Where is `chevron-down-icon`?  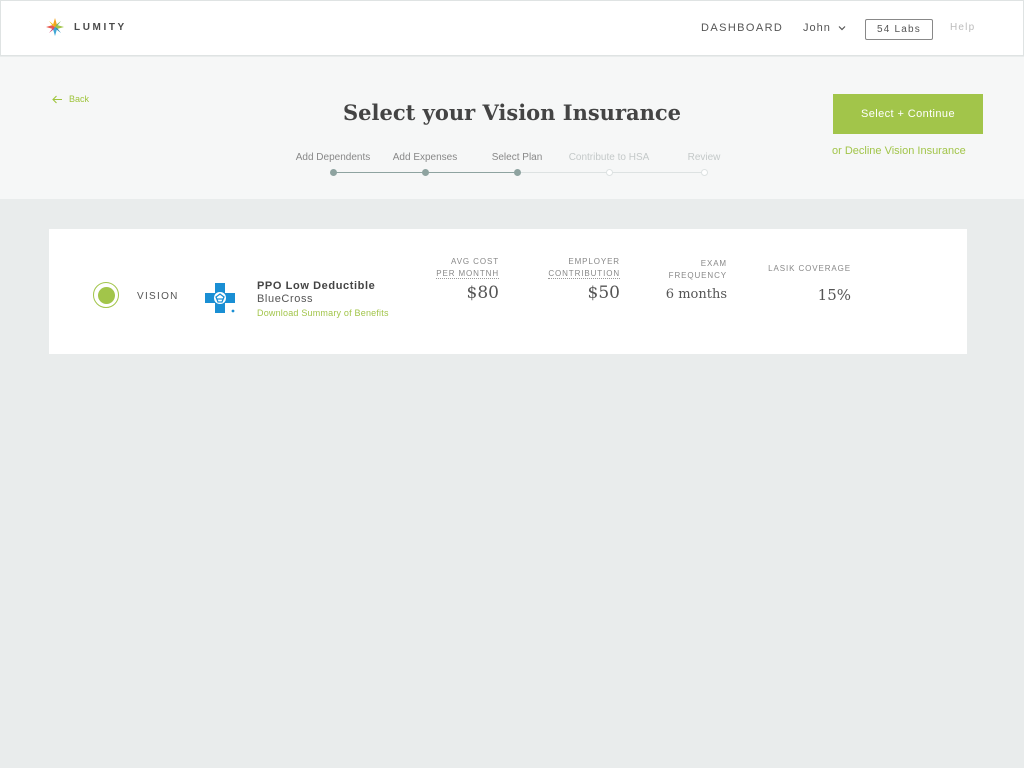
chevron-down-icon is located at coordinates (842, 28).